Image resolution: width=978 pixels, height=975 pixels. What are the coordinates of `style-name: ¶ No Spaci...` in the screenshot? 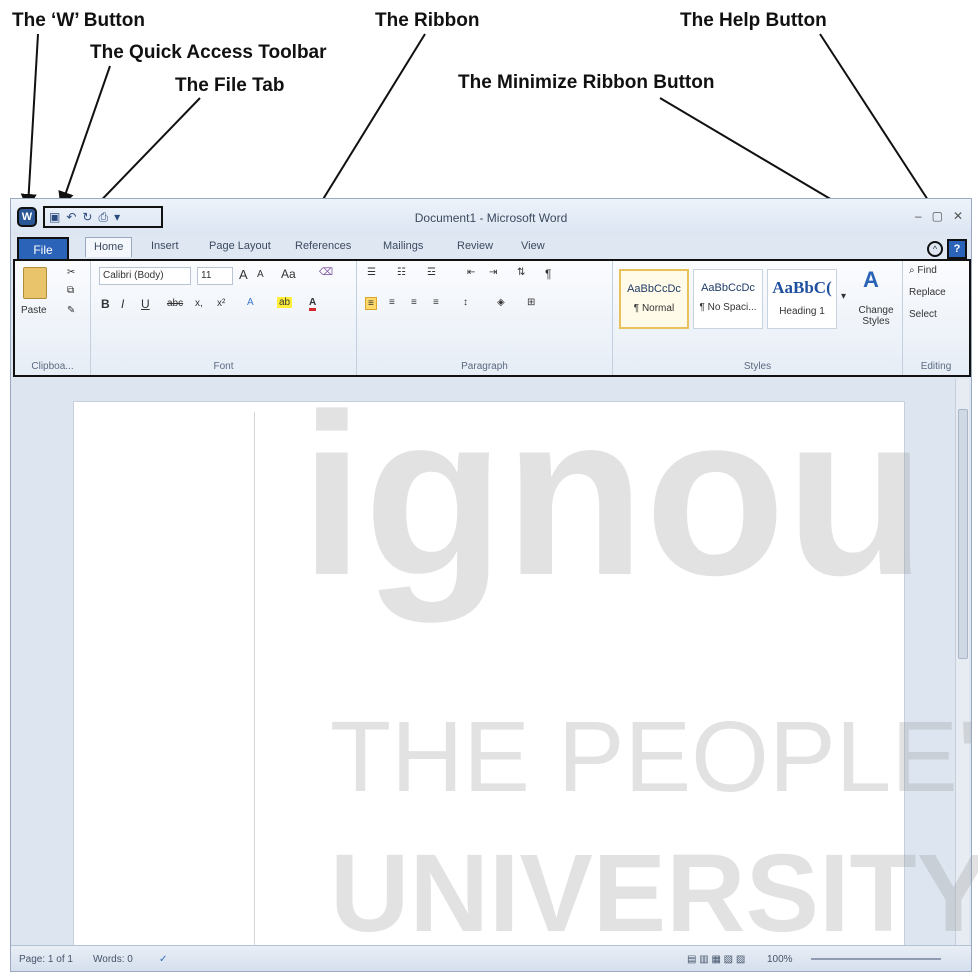 It's located at (728, 307).